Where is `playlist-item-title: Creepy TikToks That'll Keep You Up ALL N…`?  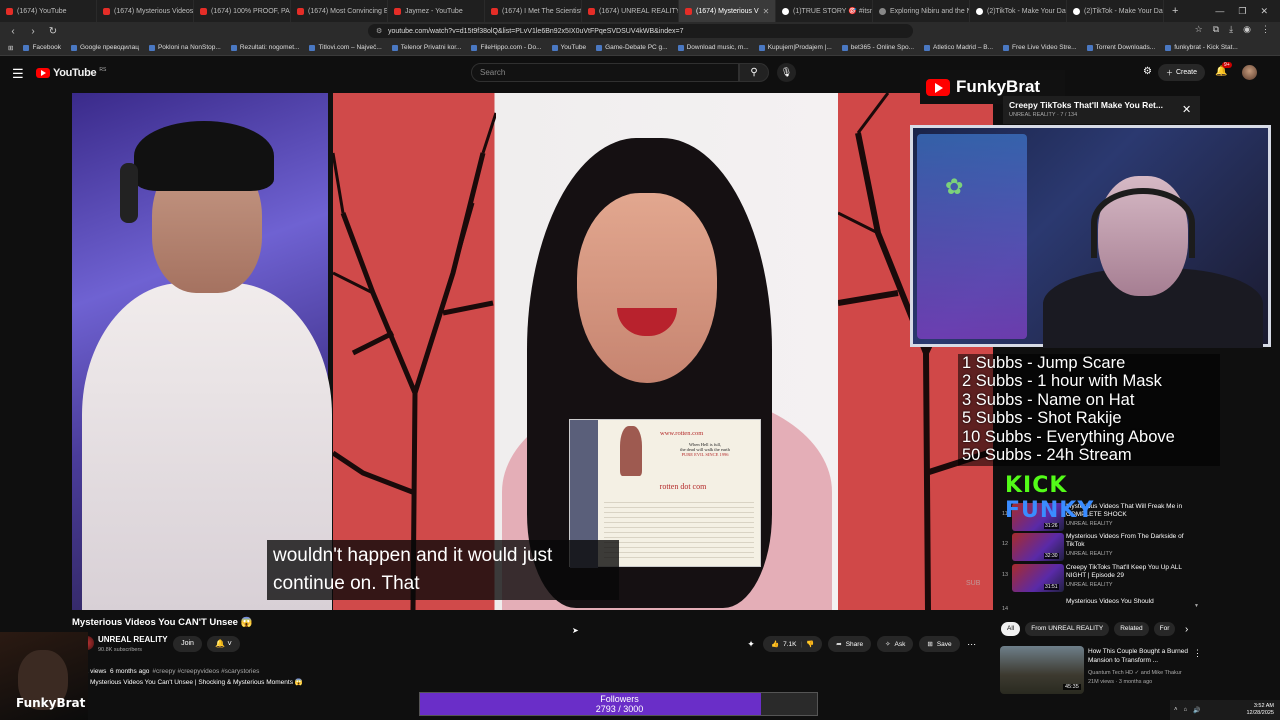
playlist-item-title: Creepy TikToks That'll Keep You Up ALL N… is located at coordinates (1131, 572).